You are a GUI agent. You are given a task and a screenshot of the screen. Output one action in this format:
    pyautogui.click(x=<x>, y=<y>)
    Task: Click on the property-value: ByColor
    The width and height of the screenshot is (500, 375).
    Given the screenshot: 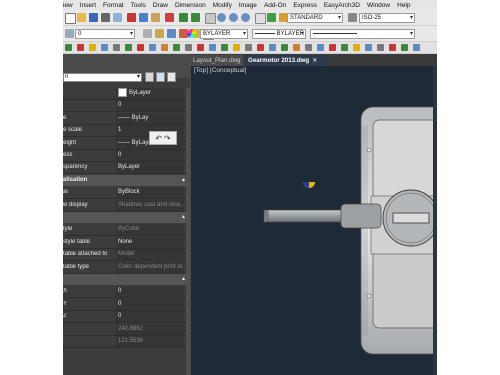 What is the action you would take?
    pyautogui.click(x=150, y=230)
    